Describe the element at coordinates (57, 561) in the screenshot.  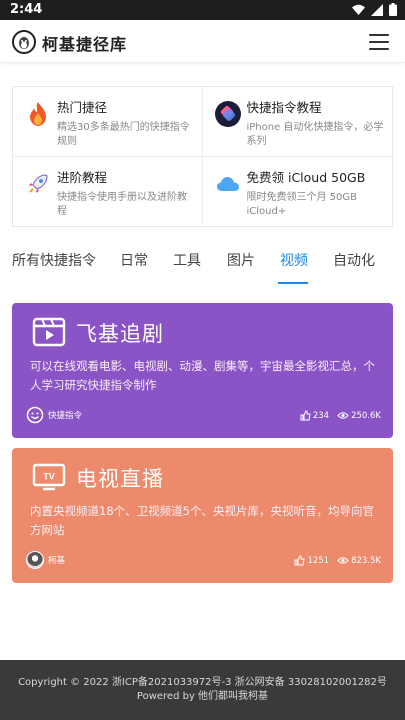
I see `author-name: 柯基` at that location.